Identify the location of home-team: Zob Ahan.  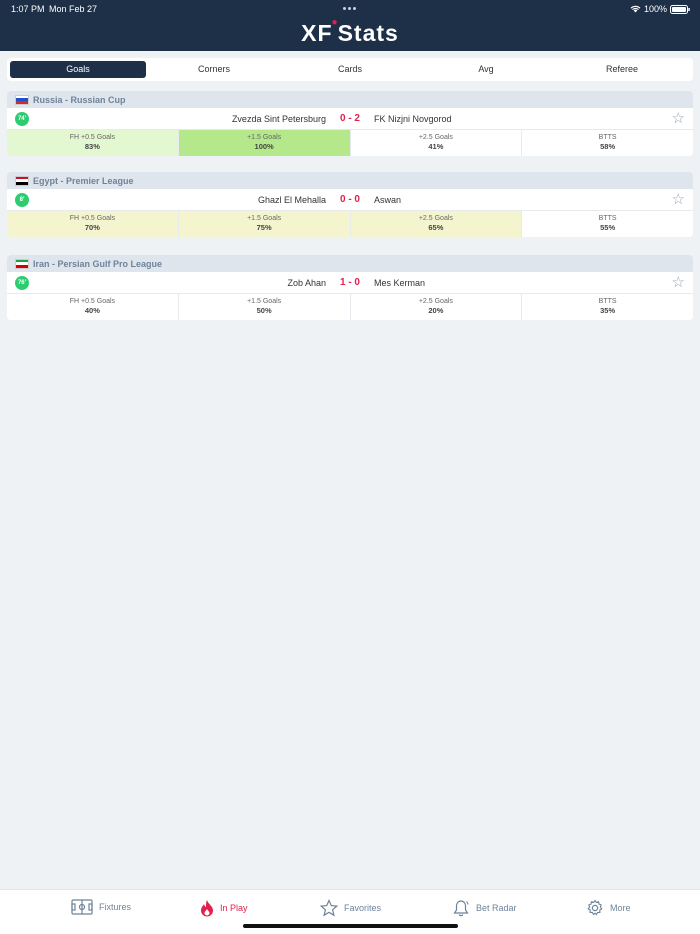
(306, 283).